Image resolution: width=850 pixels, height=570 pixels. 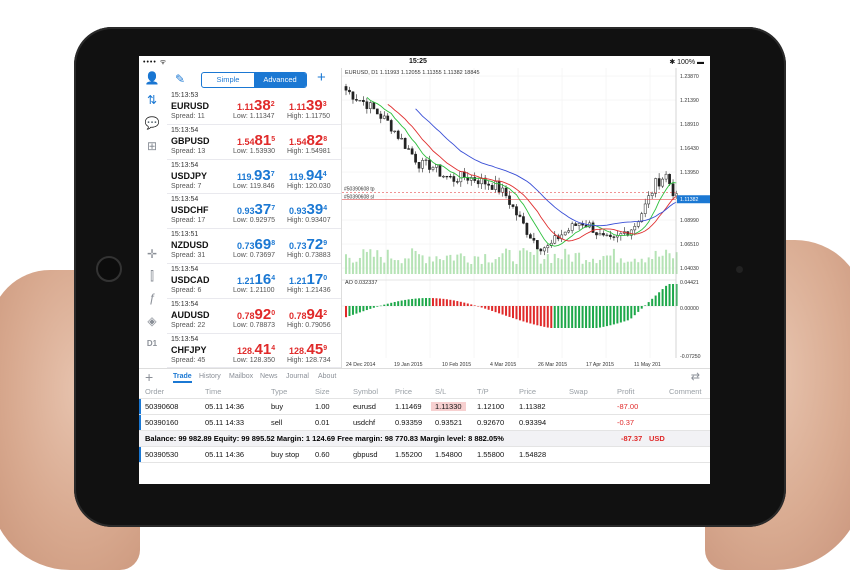 I want to click on tab-mailbox: Mailbox, so click(x=241, y=376).